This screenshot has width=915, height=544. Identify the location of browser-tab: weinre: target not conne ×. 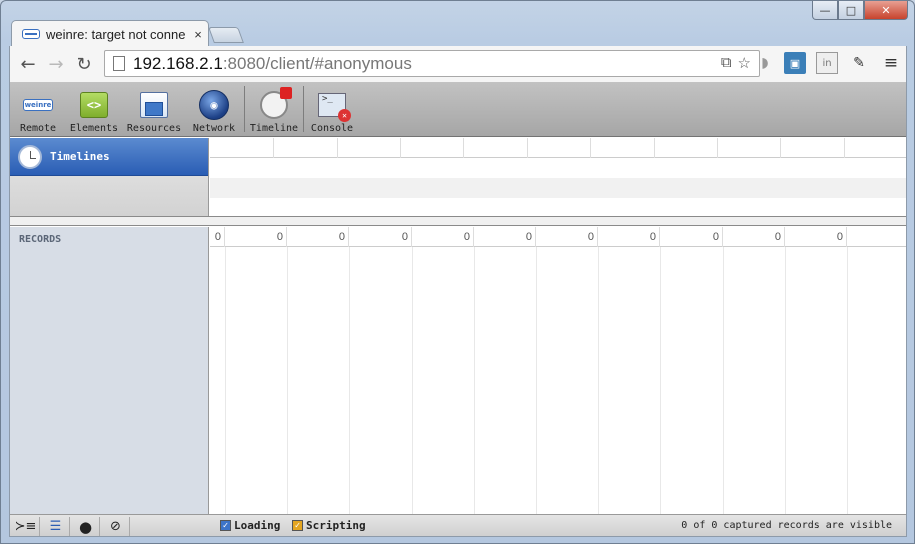
(110, 33).